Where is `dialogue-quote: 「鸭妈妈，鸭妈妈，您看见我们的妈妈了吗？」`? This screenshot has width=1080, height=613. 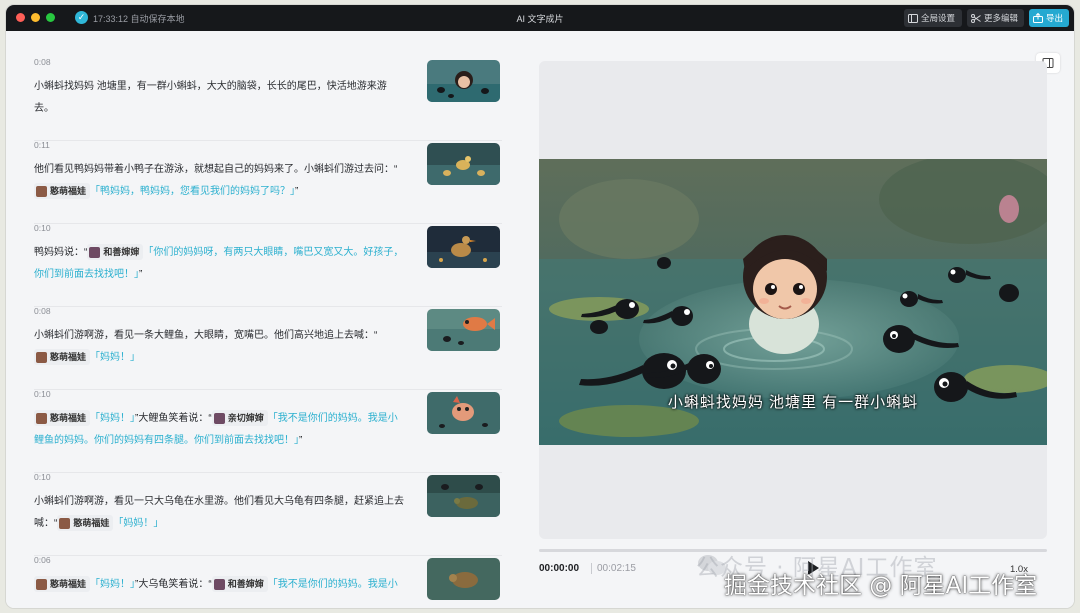
dialogue-quote: 「鸭妈妈，鸭妈妈，您看见我们的妈妈了吗？」 is located at coordinates (193, 191).